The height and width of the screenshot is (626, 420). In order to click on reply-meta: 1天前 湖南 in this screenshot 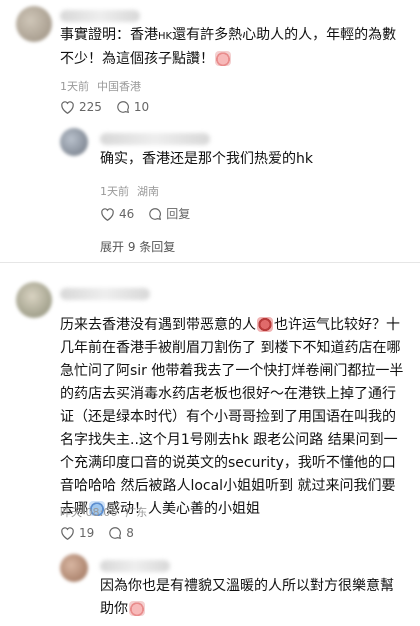, I will do `click(133, 191)`.